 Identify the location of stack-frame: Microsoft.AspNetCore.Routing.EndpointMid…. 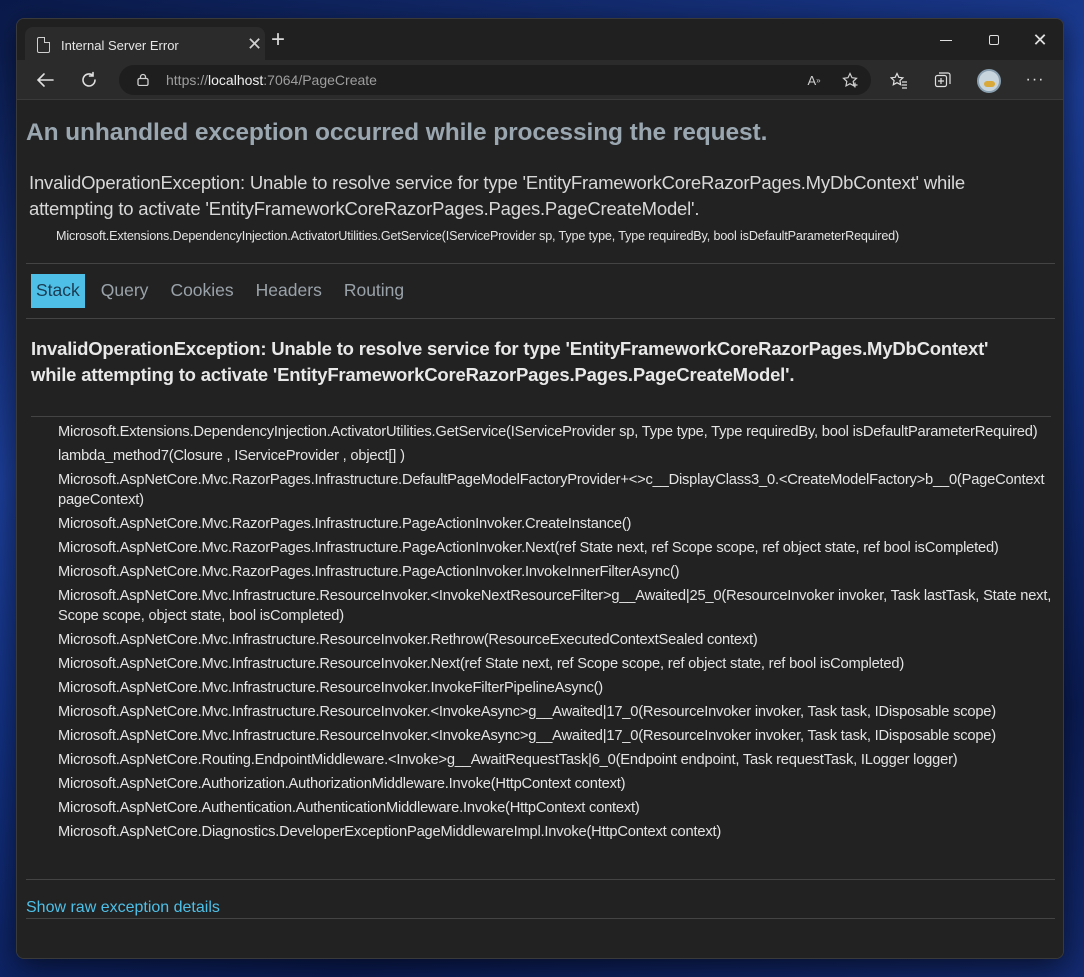
(508, 760).